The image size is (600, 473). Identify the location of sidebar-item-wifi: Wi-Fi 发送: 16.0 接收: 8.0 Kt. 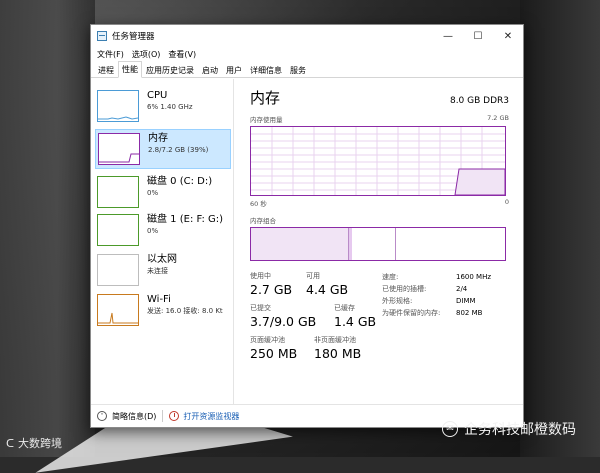
(163, 311).